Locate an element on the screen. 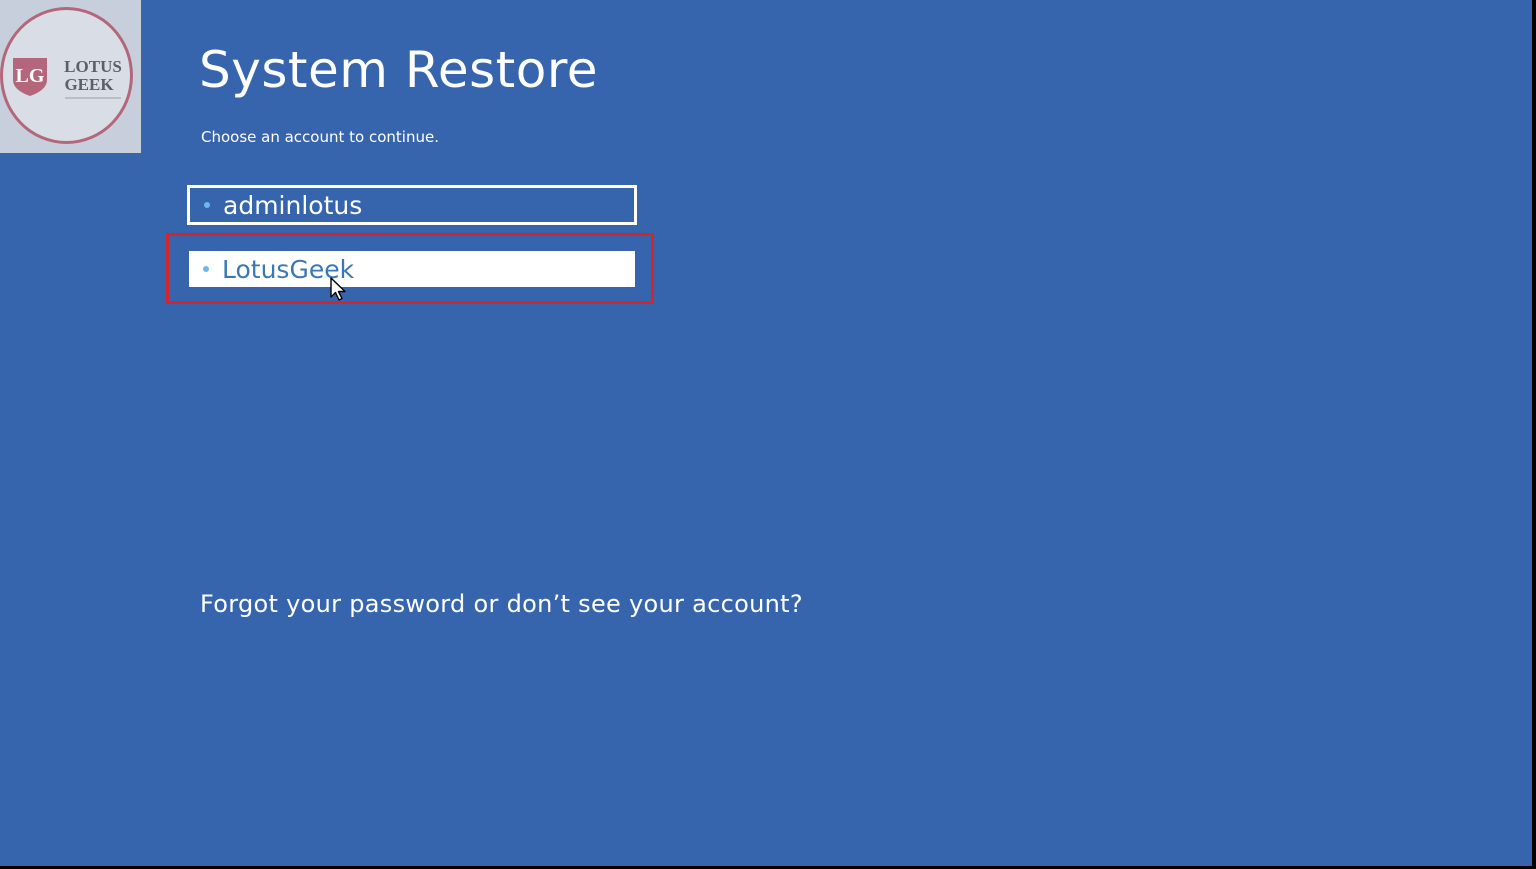 This screenshot has width=1536, height=869. svg-text: LG is located at coordinates (30, 76).